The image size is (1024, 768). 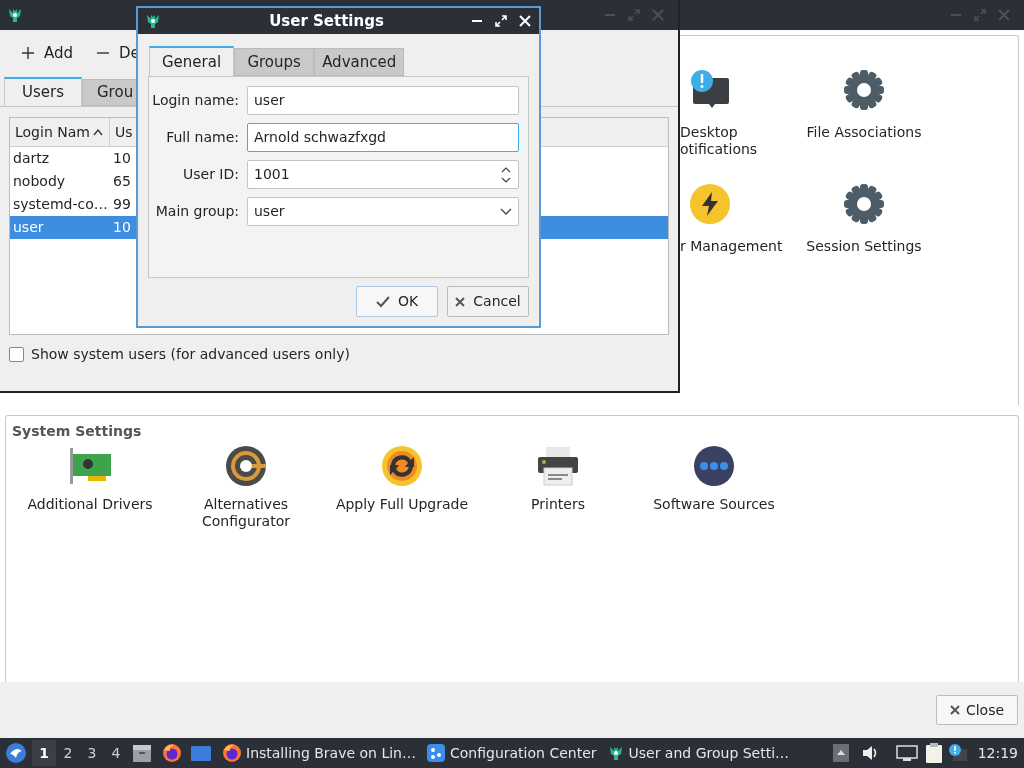 What do you see at coordinates (201, 753) in the screenshot?
I see `desktop-icon` at bounding box center [201, 753].